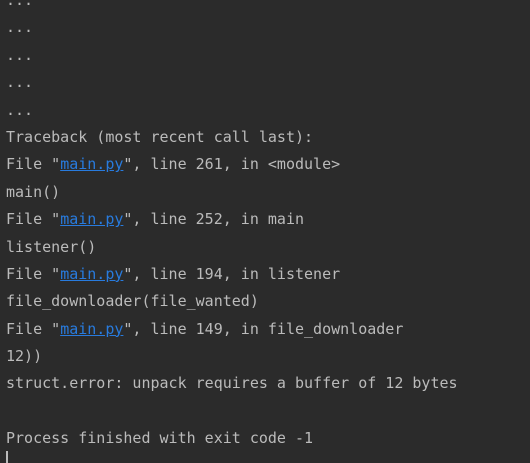 The height and width of the screenshot is (463, 530). I want to click on traceback-code-line: file_downloader(file_wanted), so click(132, 301).